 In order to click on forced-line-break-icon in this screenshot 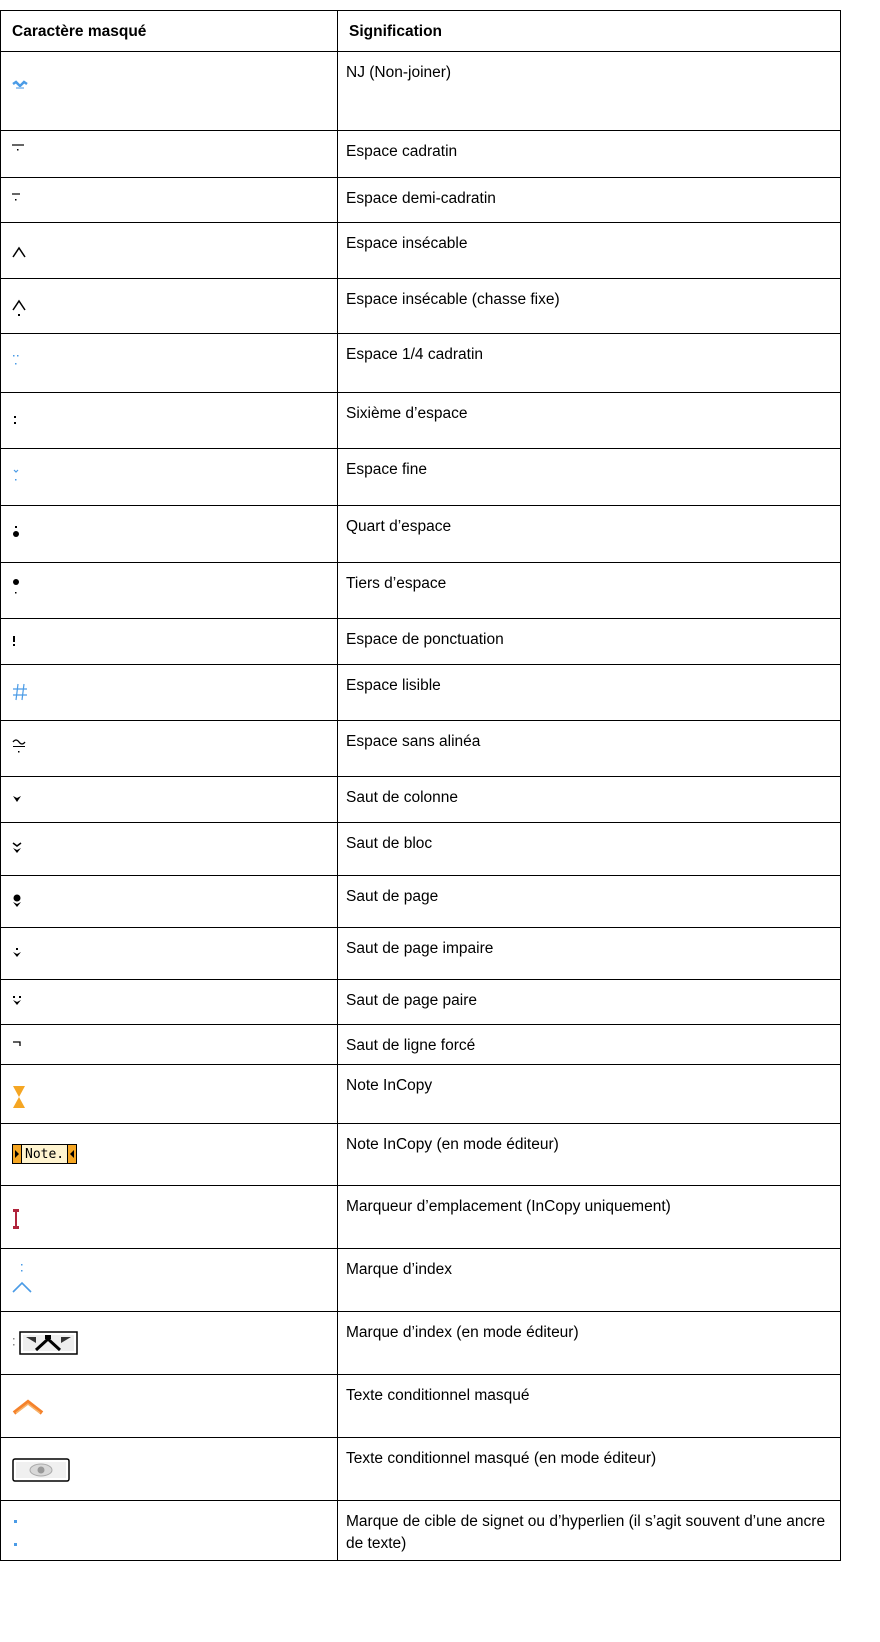, I will do `click(17, 1044)`.